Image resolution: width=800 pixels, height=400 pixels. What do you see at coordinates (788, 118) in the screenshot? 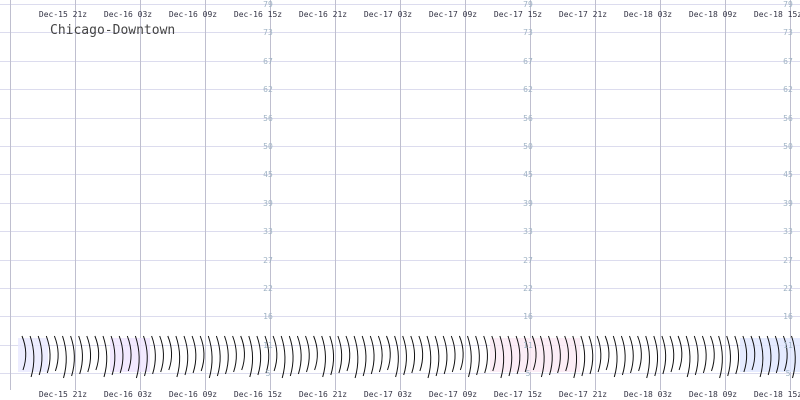
I see `y-tick-label: 56` at bounding box center [788, 118].